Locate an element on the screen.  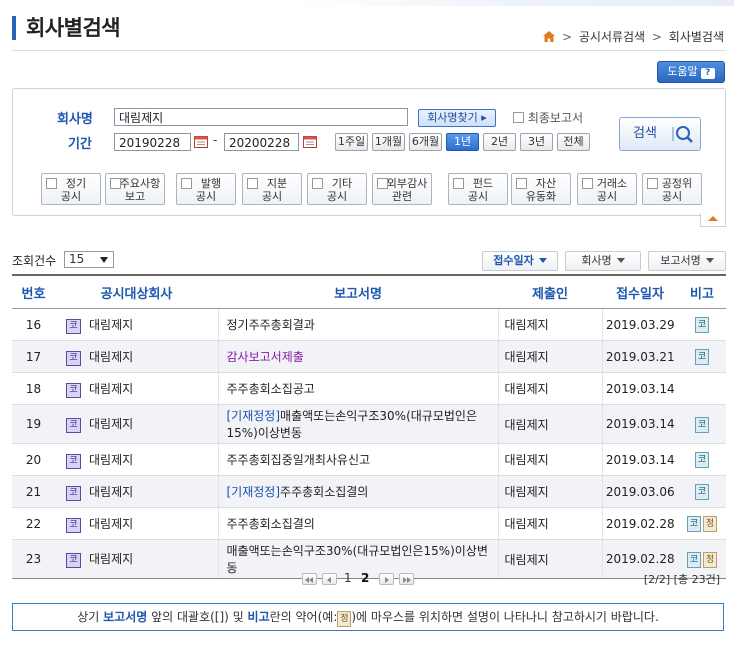
first-page-button is located at coordinates (309, 579).